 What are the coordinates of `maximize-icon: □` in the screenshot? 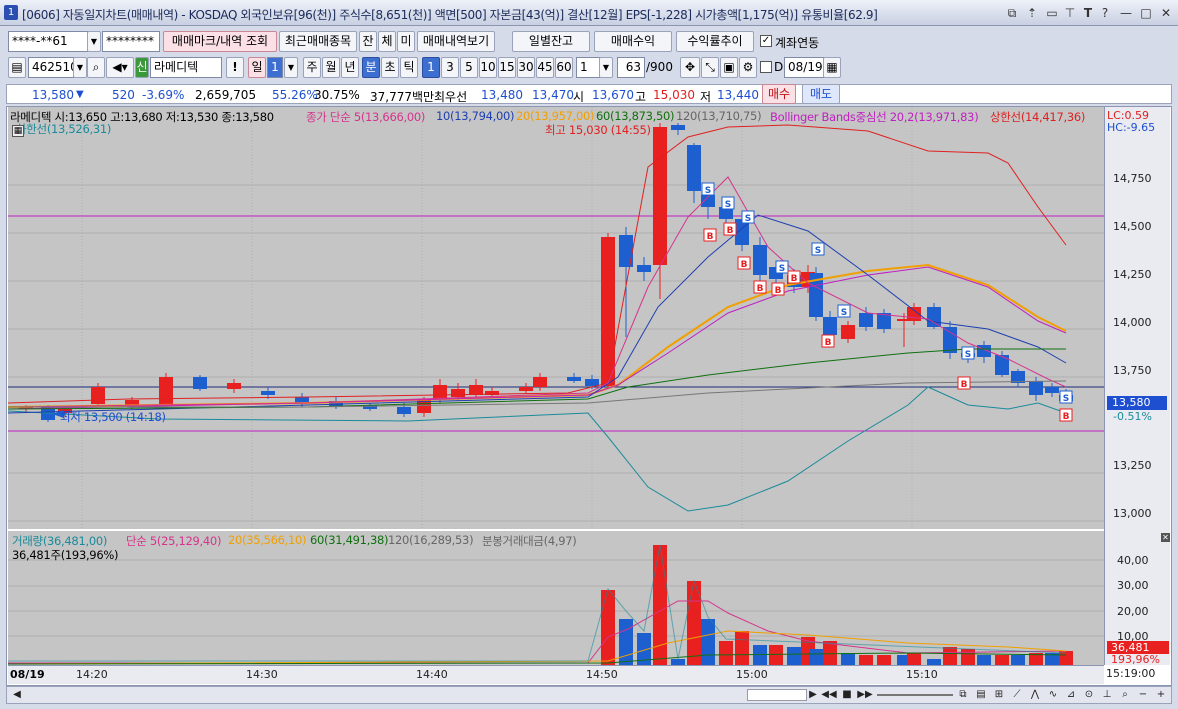 It's located at (1146, 13).